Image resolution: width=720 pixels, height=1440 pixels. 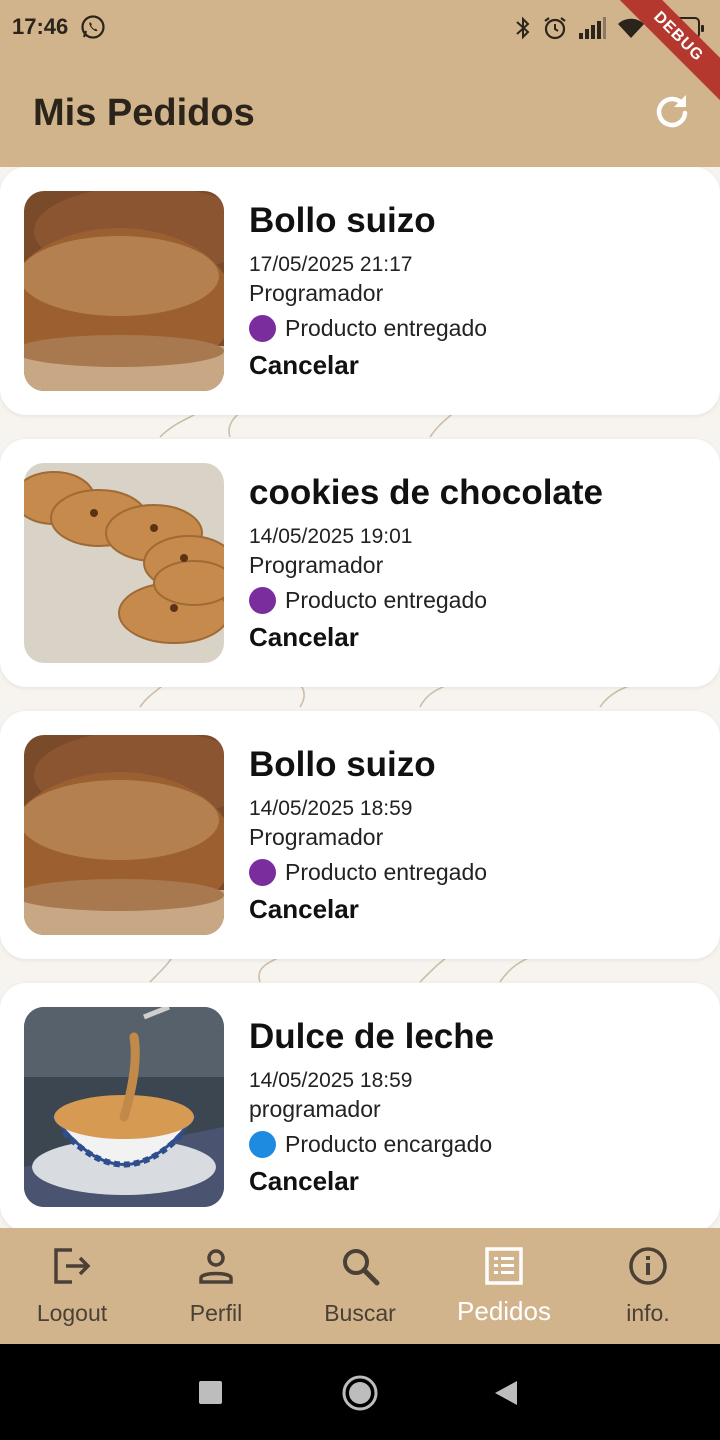 I want to click on nav-info: info., so click(x=648, y=1286).